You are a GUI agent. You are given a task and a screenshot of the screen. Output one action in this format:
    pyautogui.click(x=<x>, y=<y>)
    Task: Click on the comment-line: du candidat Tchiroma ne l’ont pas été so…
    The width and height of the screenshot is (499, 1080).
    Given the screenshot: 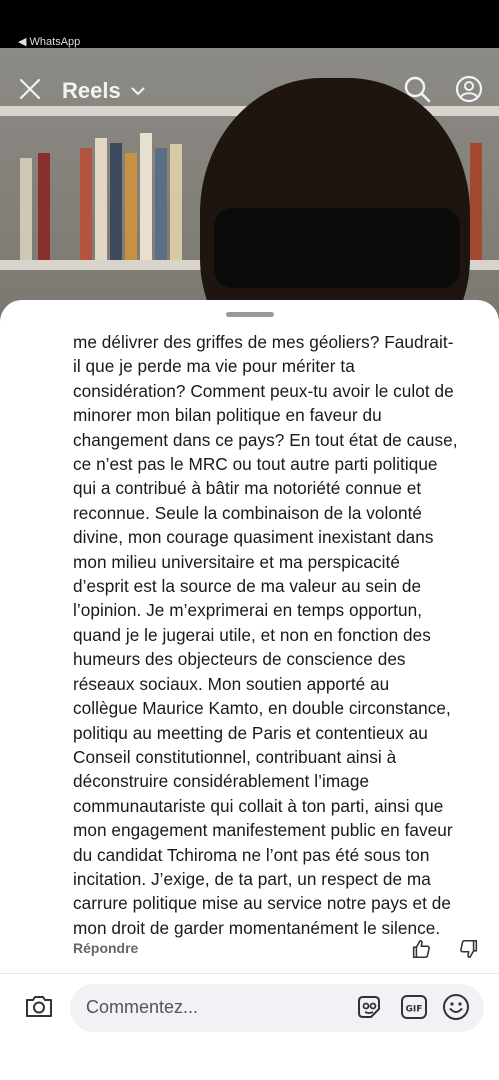 What is the action you would take?
    pyautogui.click(x=251, y=854)
    